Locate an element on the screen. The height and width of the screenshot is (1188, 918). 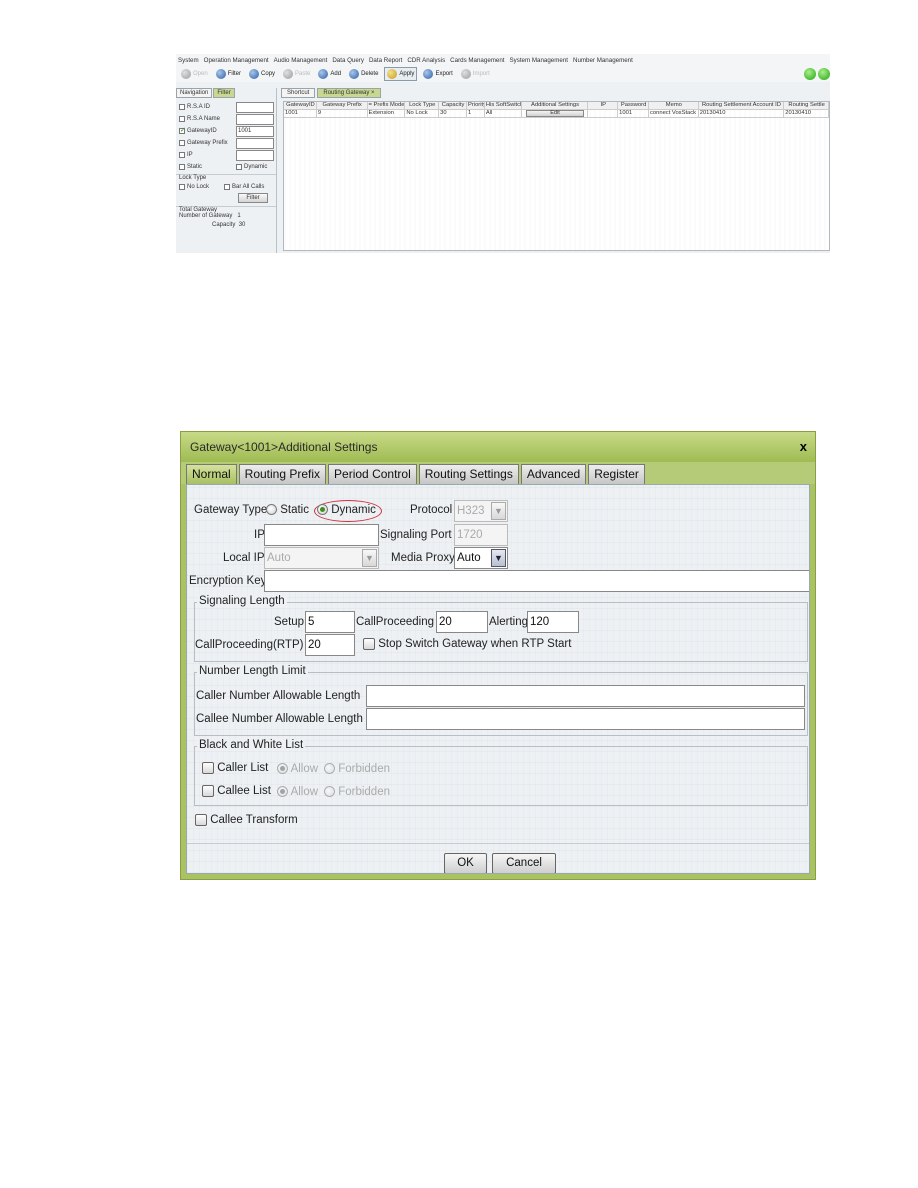
paste-button: Paste is located at coordinates (296, 74).